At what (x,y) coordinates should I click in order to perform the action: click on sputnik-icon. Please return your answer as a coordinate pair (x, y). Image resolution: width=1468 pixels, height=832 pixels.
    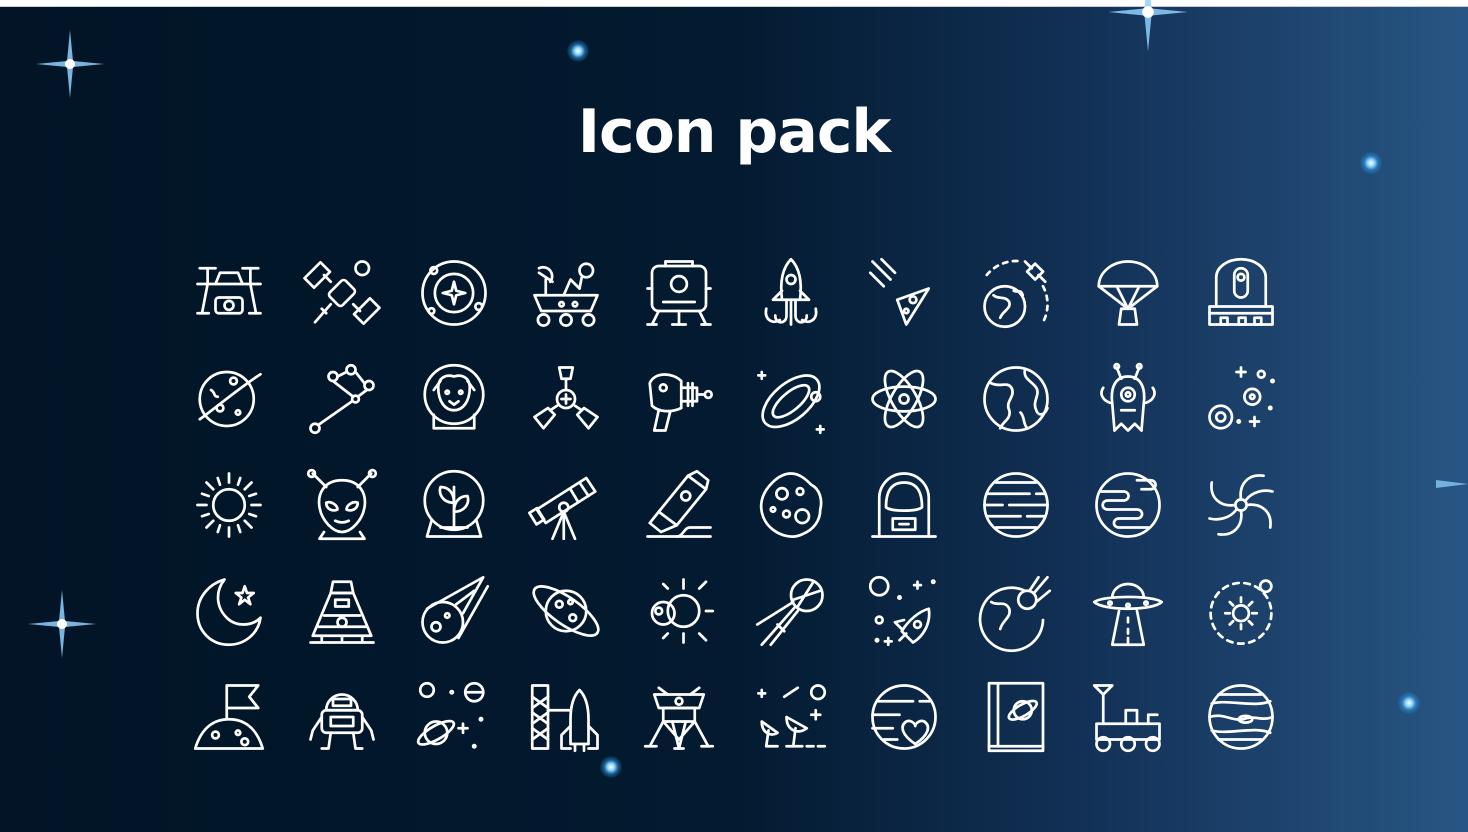
    Looking at the image, I should click on (790, 612).